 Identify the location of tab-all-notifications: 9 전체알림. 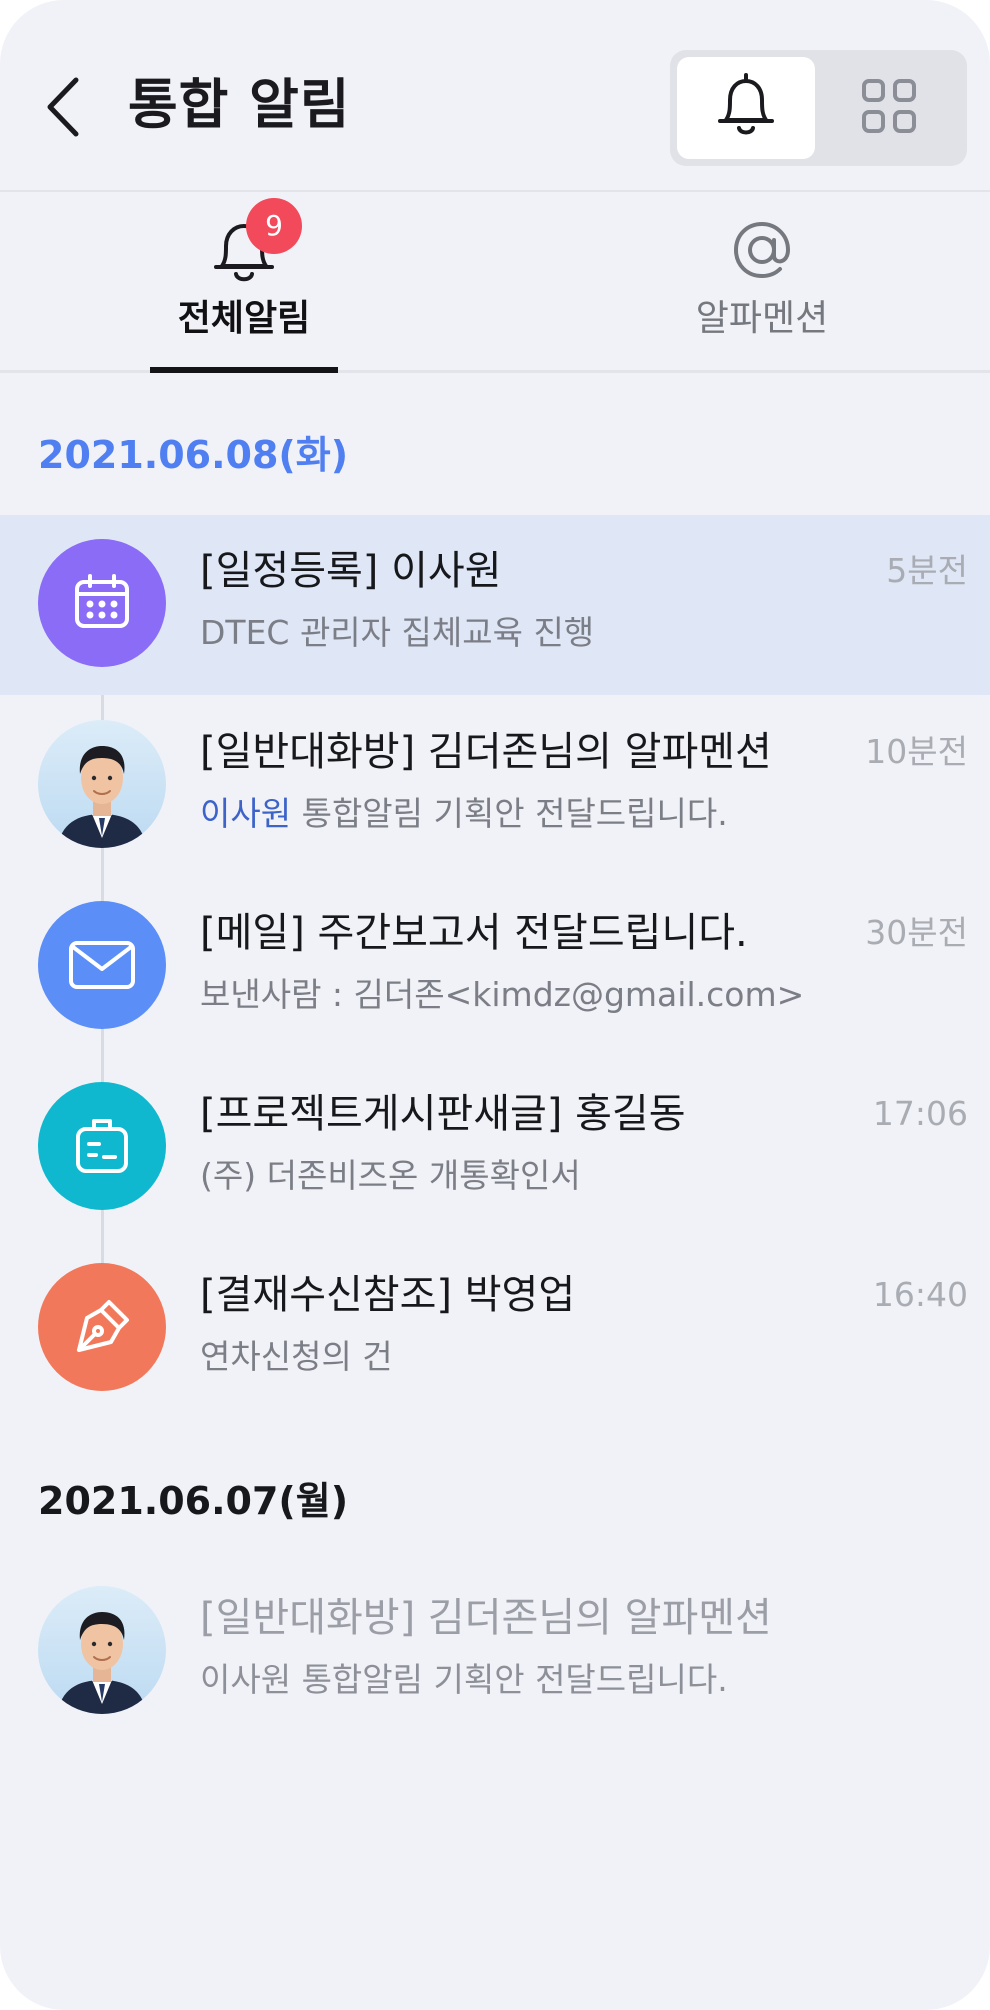
(244, 282).